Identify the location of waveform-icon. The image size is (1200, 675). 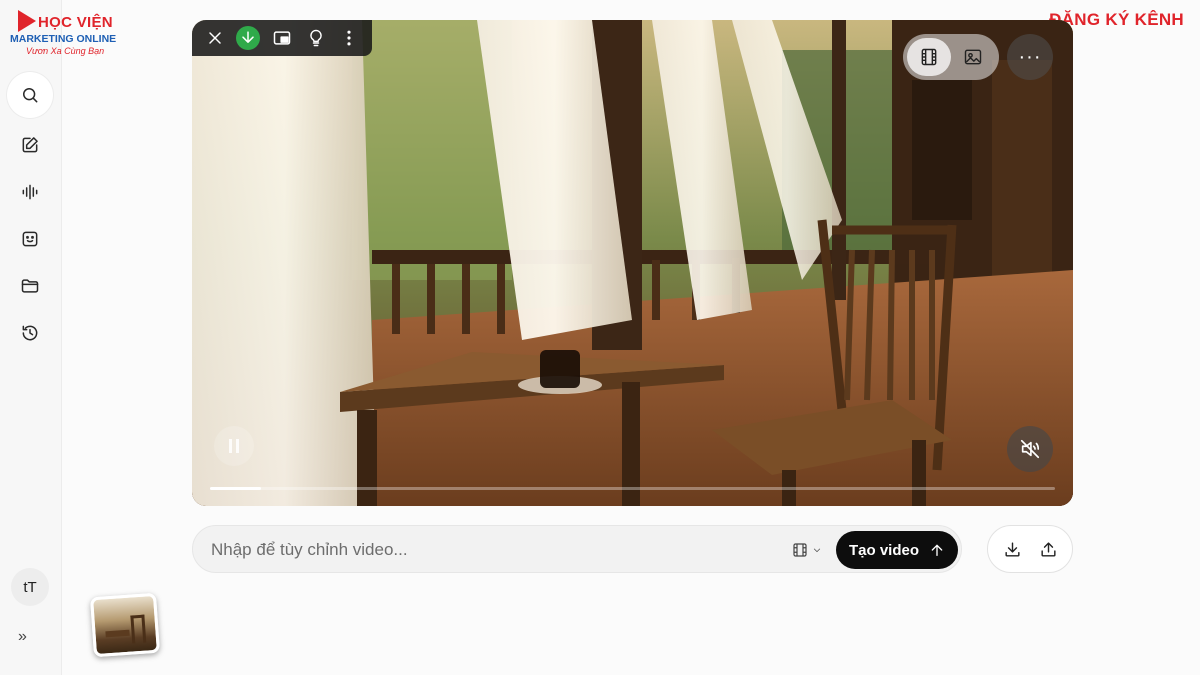
(30, 192).